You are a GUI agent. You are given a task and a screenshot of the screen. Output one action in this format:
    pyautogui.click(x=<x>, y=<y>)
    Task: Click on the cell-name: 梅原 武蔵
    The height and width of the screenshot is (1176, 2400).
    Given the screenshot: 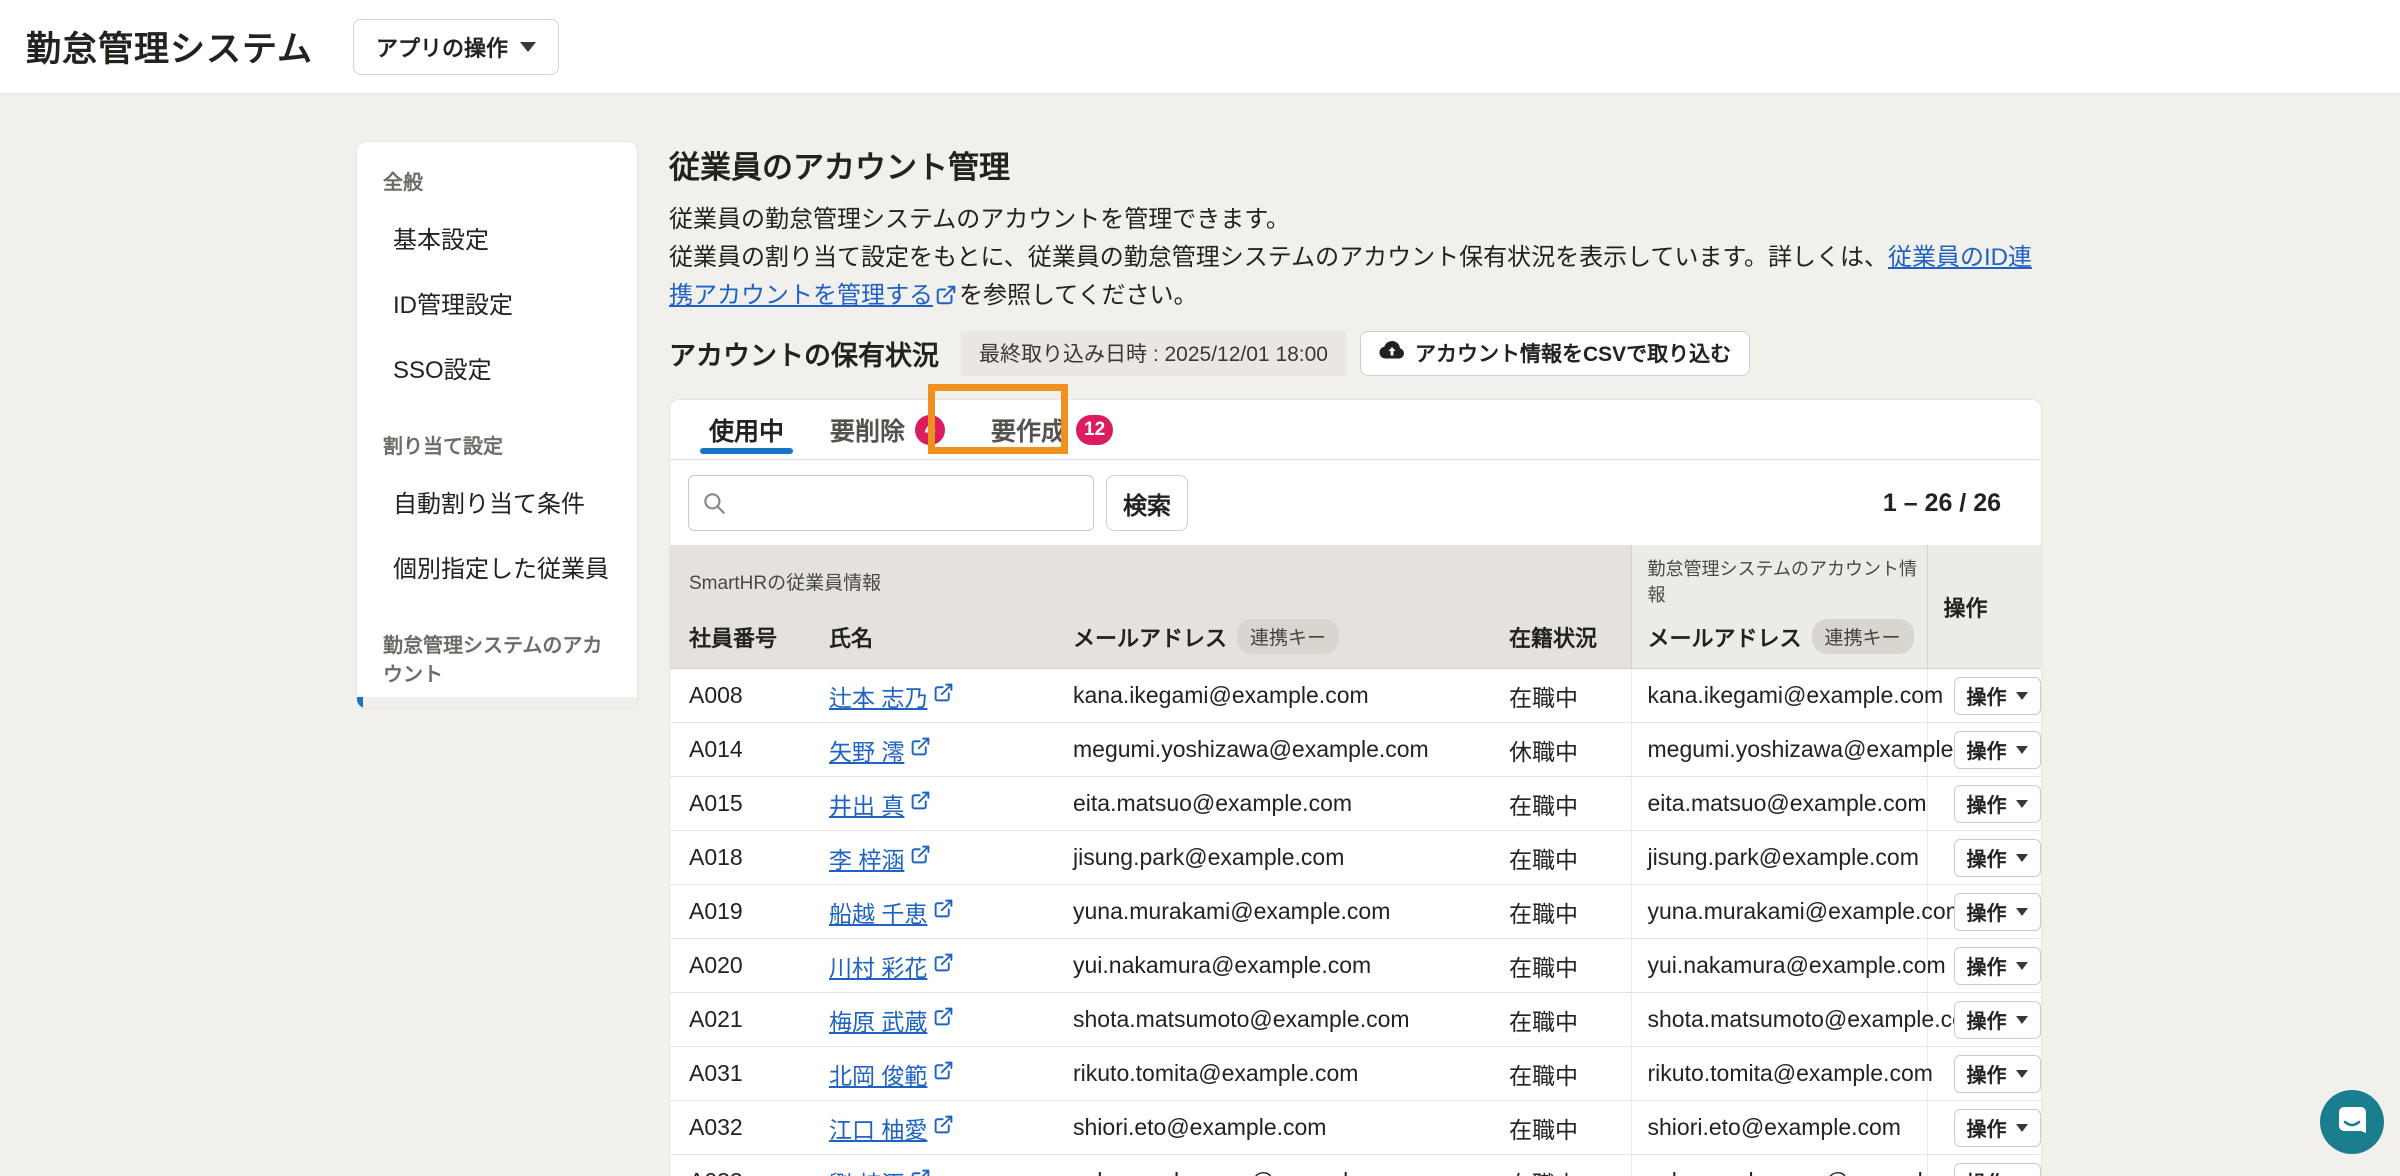 What is the action you would take?
    pyautogui.click(x=951, y=1019)
    